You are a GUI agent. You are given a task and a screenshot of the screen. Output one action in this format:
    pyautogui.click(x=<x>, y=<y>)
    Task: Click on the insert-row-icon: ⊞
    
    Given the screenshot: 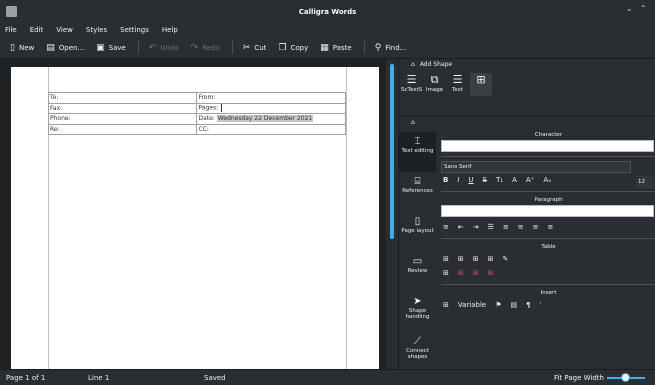 What is the action you would take?
    pyautogui.click(x=461, y=259)
    